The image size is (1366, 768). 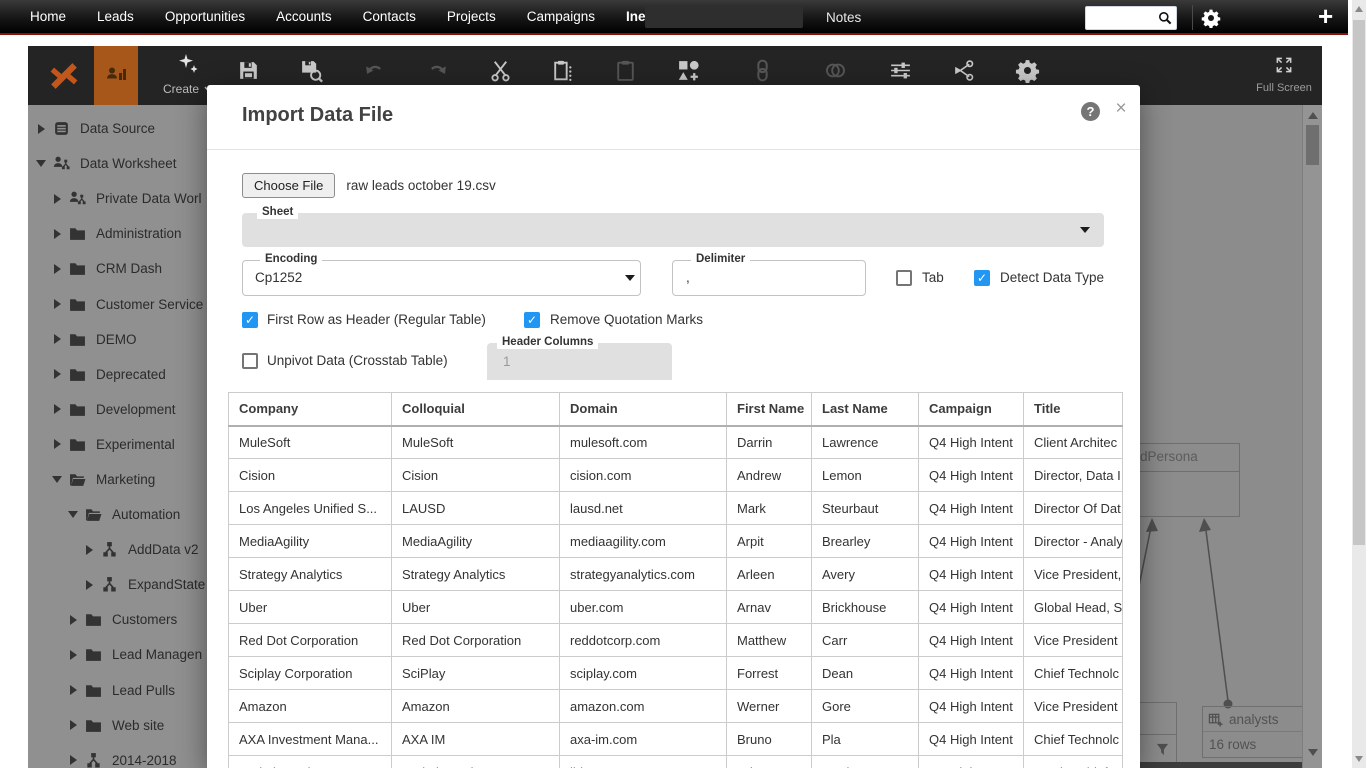 I want to click on tree-item-2014-2018: 2014-2018, so click(x=118, y=755).